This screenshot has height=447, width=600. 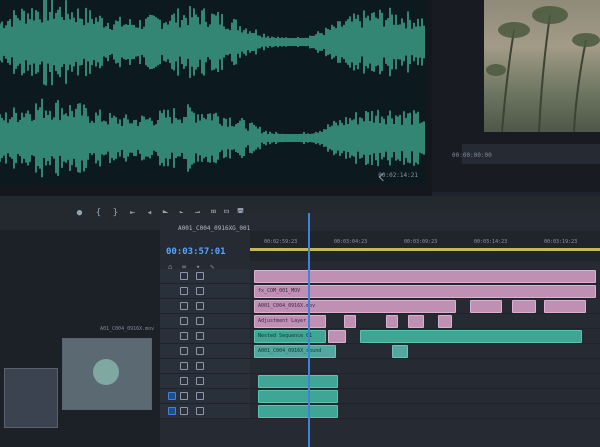 I want to click on clip-preview, so click(x=106, y=372).